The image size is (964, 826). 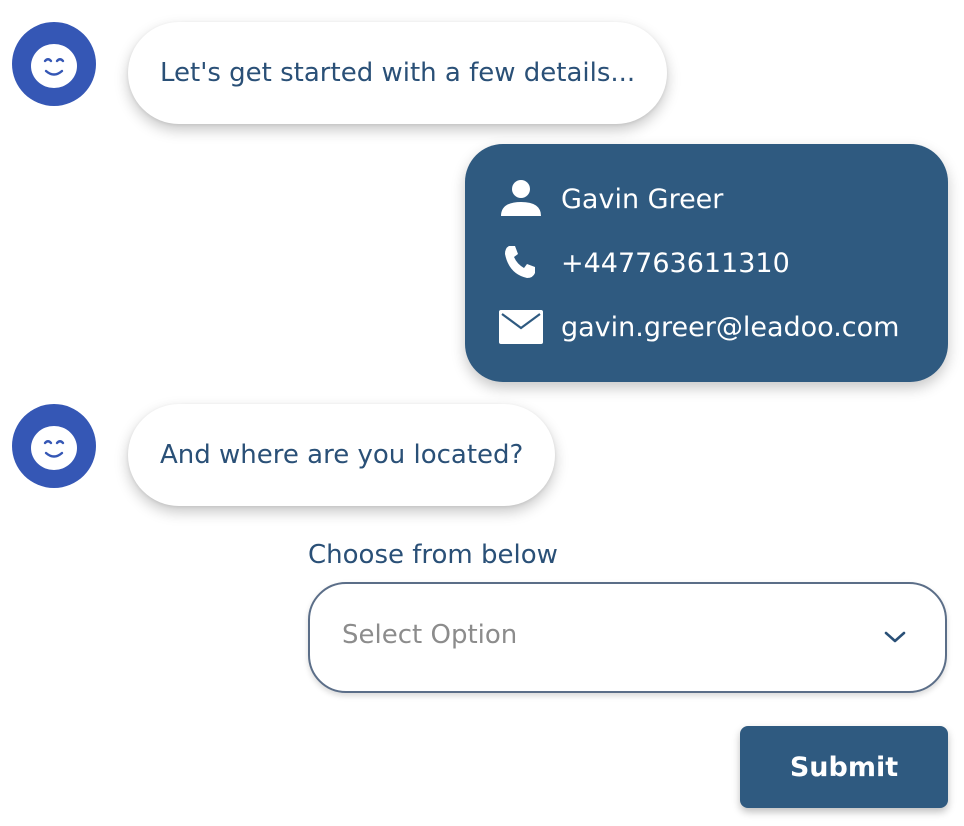 I want to click on submit-button: Submit, so click(x=844, y=767).